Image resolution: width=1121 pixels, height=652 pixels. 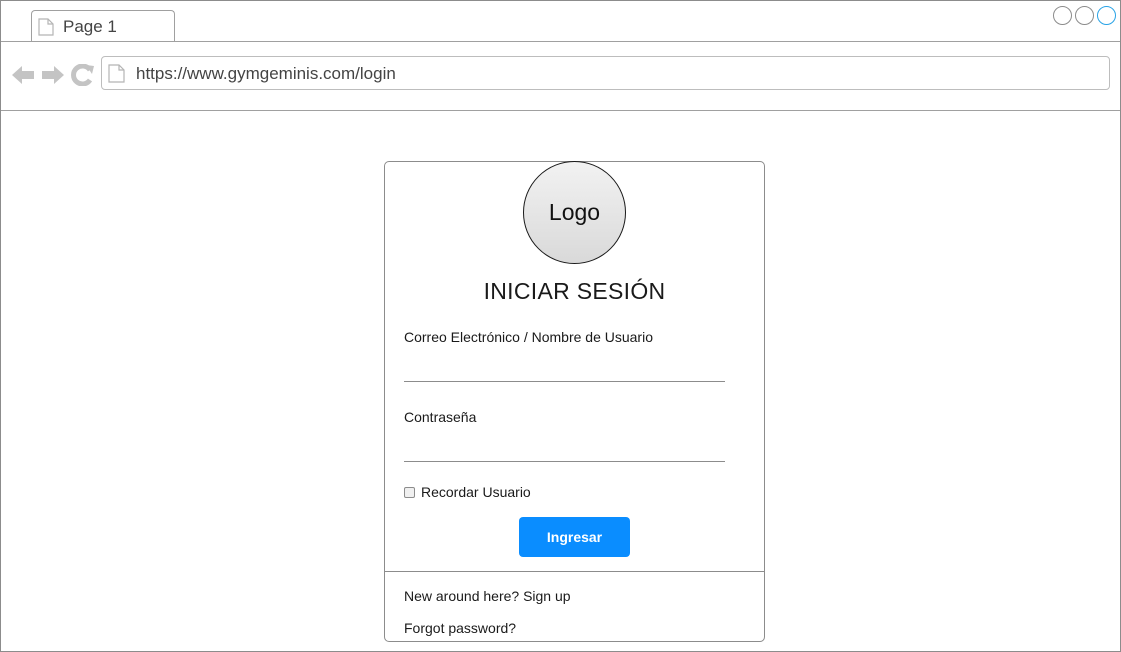 What do you see at coordinates (564, 447) in the screenshot?
I see `password-input` at bounding box center [564, 447].